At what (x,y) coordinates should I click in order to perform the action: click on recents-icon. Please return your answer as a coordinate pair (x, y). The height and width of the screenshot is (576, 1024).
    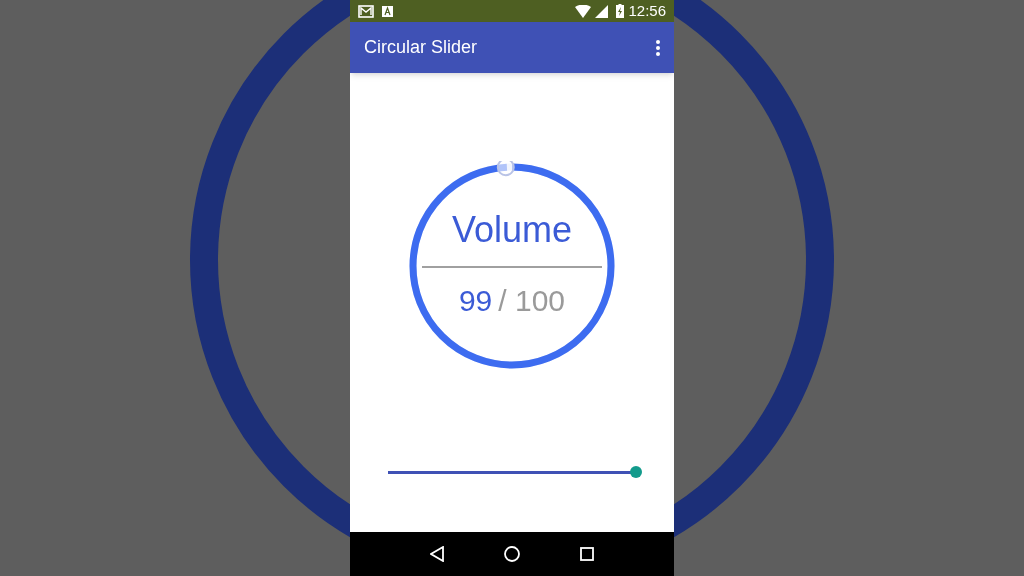
    Looking at the image, I should click on (587, 554).